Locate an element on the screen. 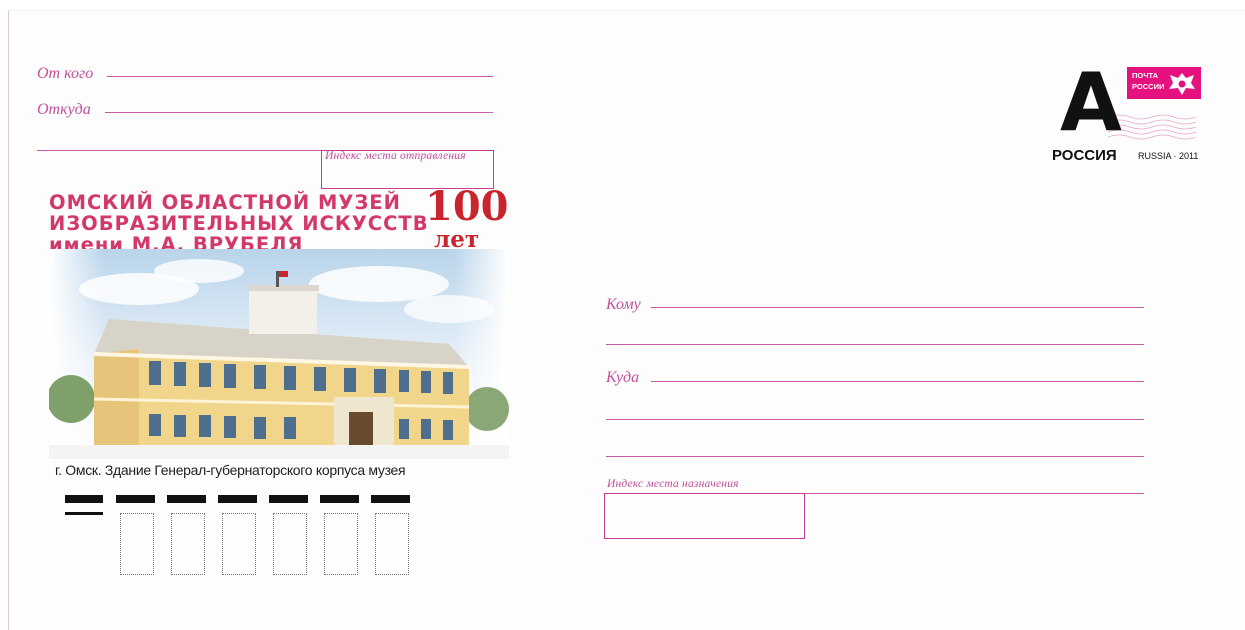  to-label: Кому is located at coordinates (623, 304).